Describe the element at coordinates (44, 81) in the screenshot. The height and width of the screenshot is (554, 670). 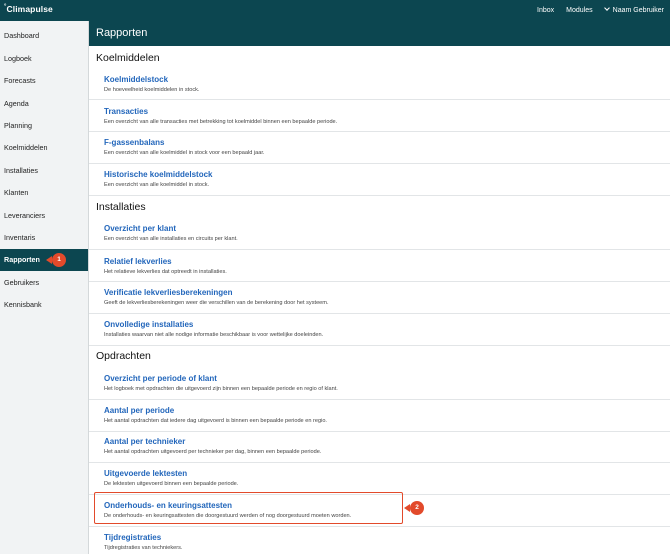
I see `sidebar-item-forecasts: Forecasts` at that location.